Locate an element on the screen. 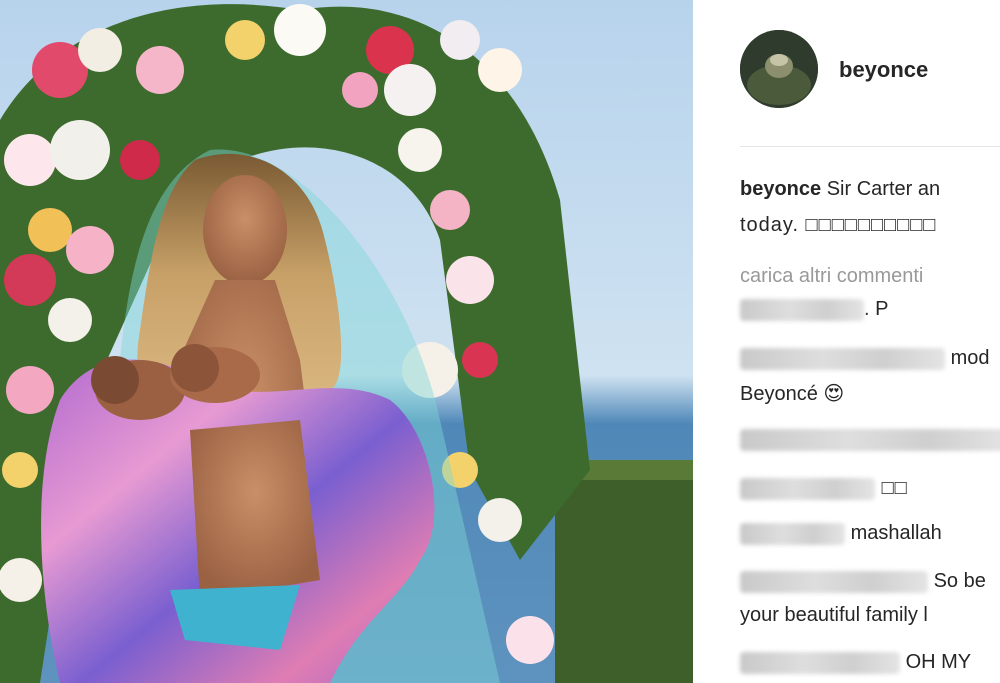  divider is located at coordinates (870, 146).